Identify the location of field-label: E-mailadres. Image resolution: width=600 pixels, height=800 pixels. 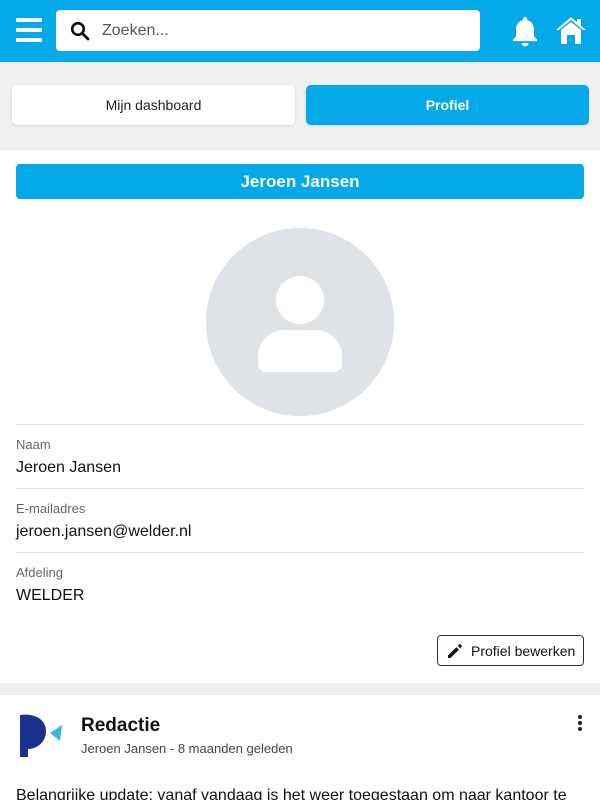
(51, 508).